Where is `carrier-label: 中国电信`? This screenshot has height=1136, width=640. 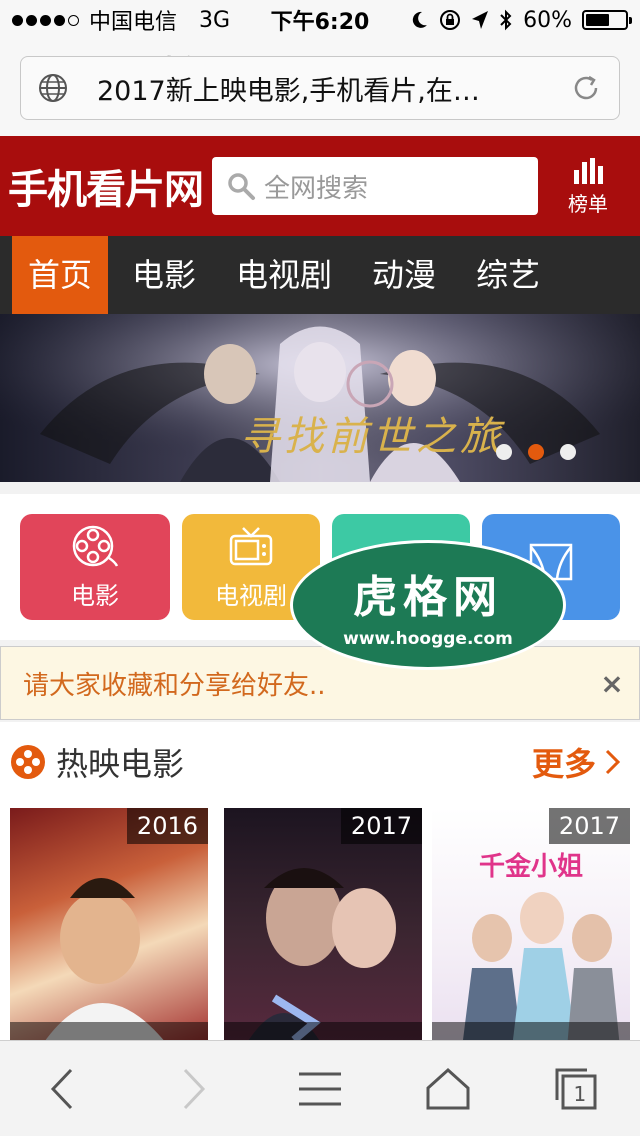
carrier-label: 中国电信 is located at coordinates (133, 22).